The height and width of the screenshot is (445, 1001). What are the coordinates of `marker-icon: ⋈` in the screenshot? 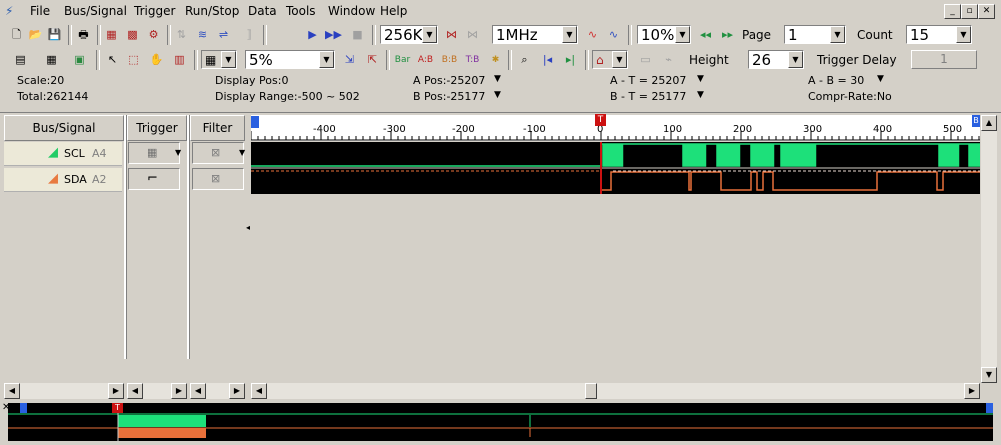 It's located at (451, 35).